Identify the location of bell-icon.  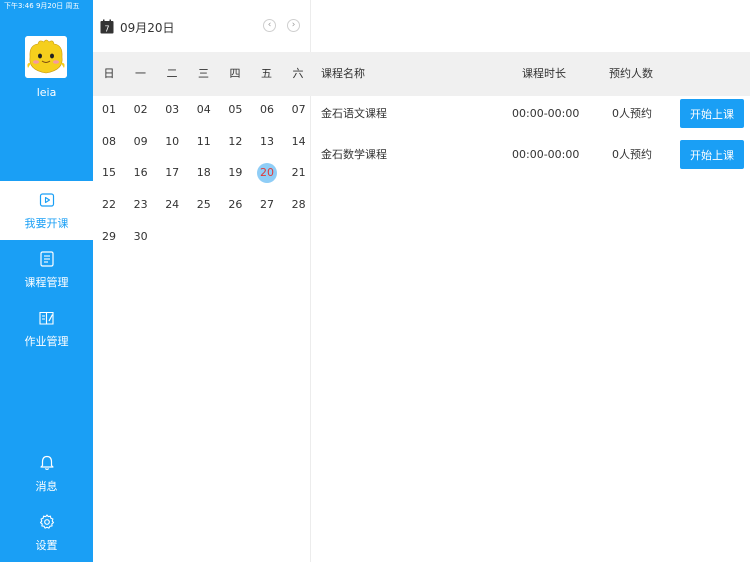
(47, 462).